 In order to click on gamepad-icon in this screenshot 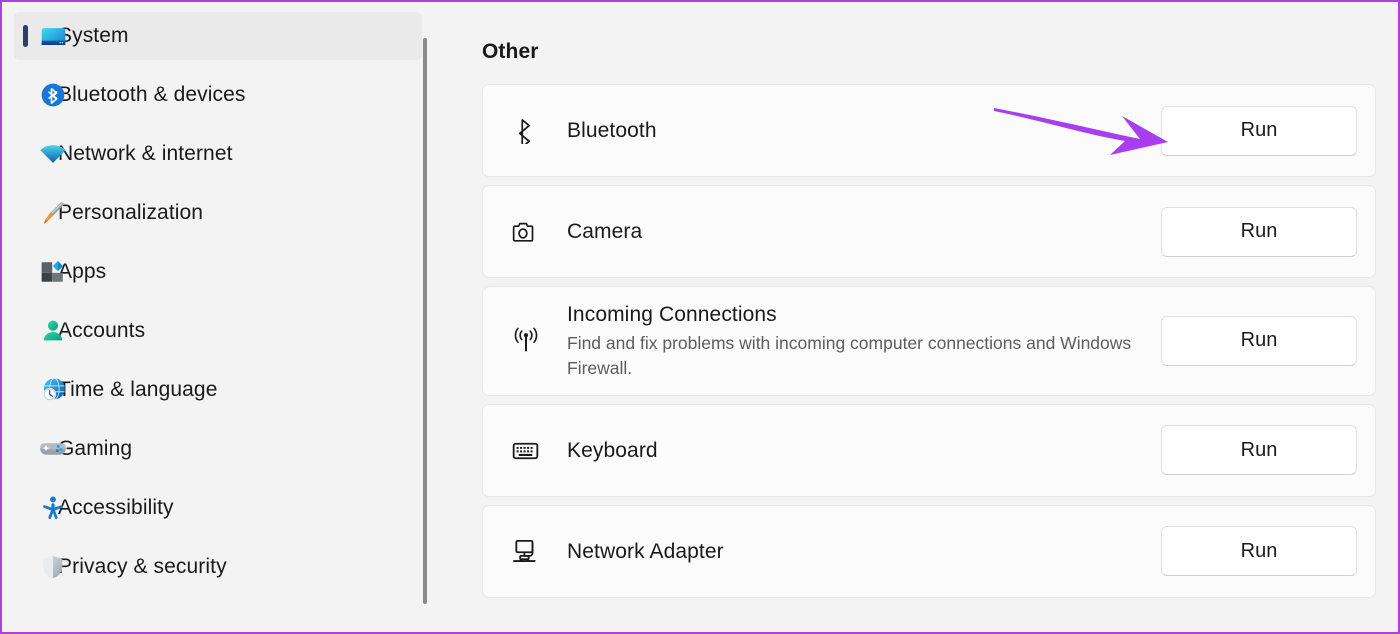, I will do `click(53, 449)`.